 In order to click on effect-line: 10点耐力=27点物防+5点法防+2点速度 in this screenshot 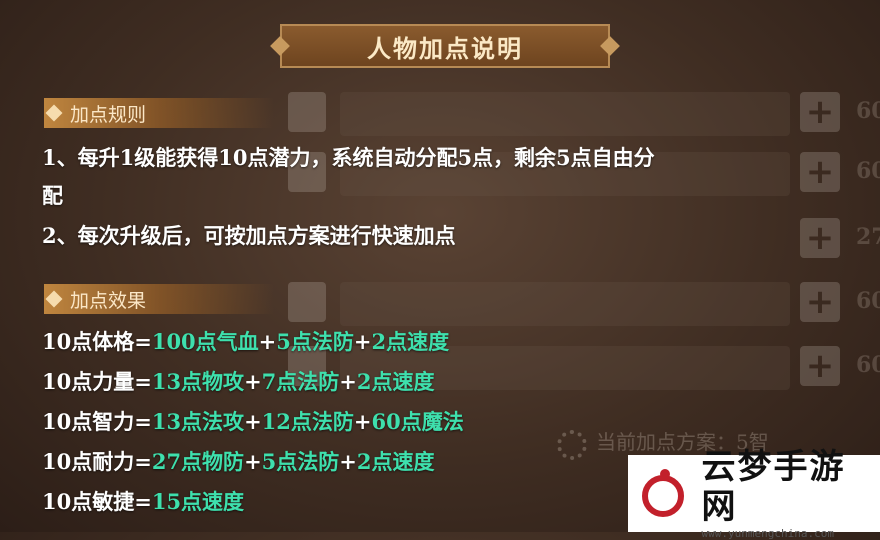, I will do `click(238, 461)`.